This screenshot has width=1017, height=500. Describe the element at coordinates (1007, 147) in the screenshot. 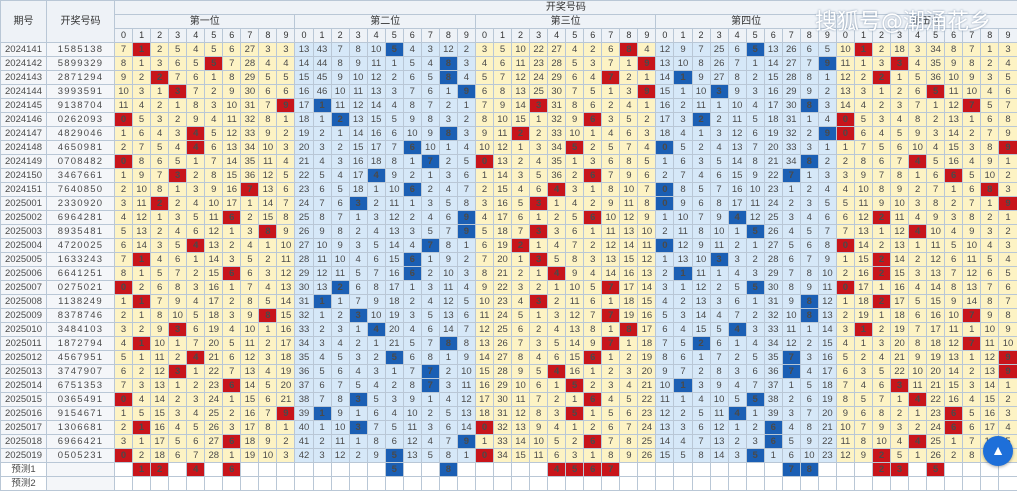

I see `hit-cell: 9` at that location.